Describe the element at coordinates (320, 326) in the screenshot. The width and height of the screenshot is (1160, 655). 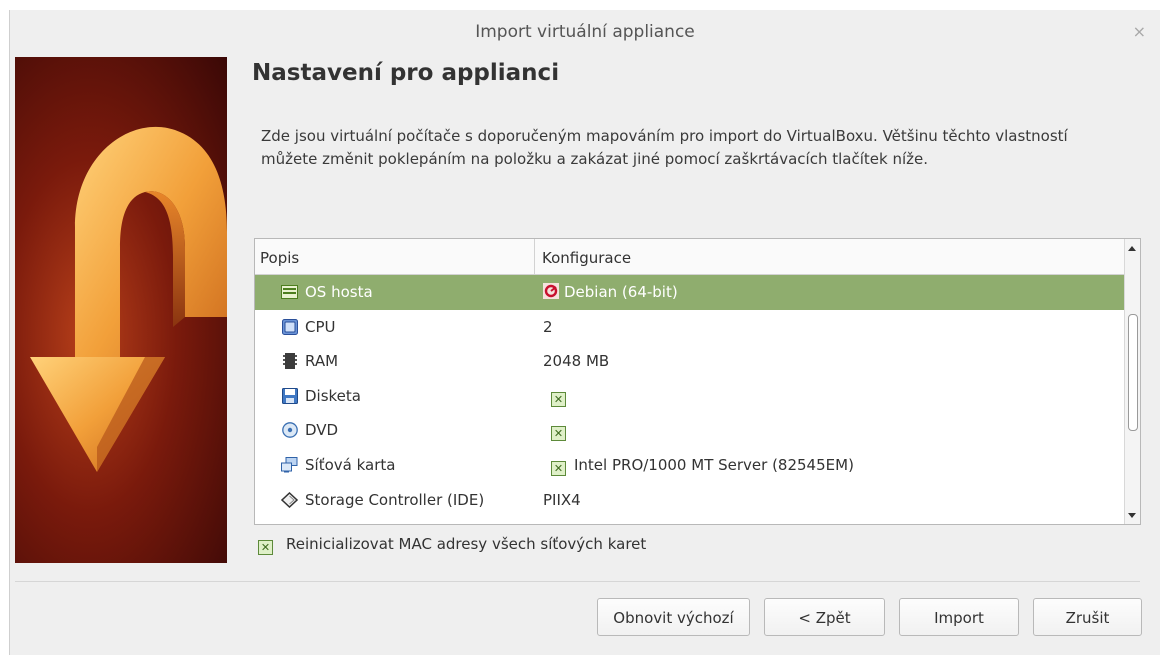
I see `row-label: CPU` at that location.